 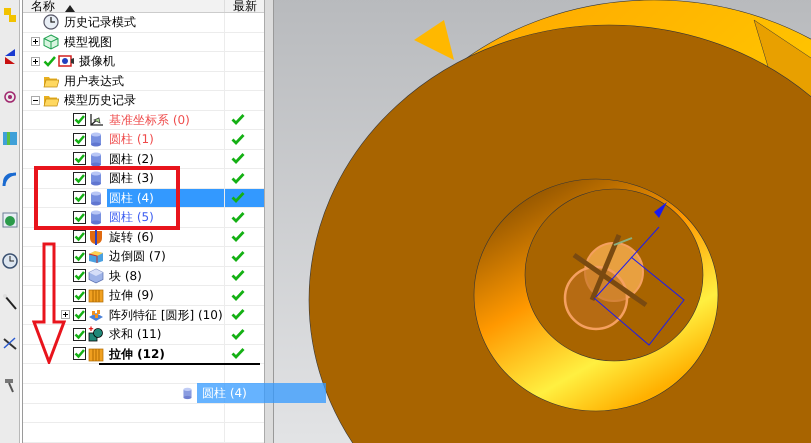 I want to click on tree-item: 模型历史记录, so click(x=100, y=100).